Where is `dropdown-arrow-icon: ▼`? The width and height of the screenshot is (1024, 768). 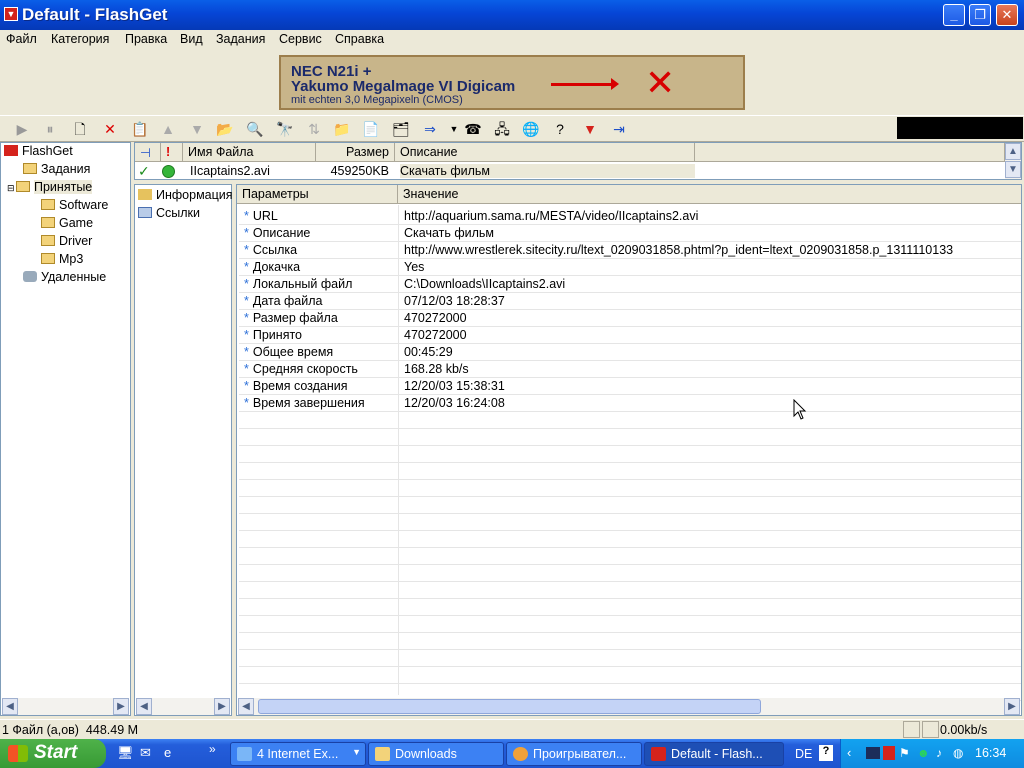 dropdown-arrow-icon: ▼ is located at coordinates (454, 129).